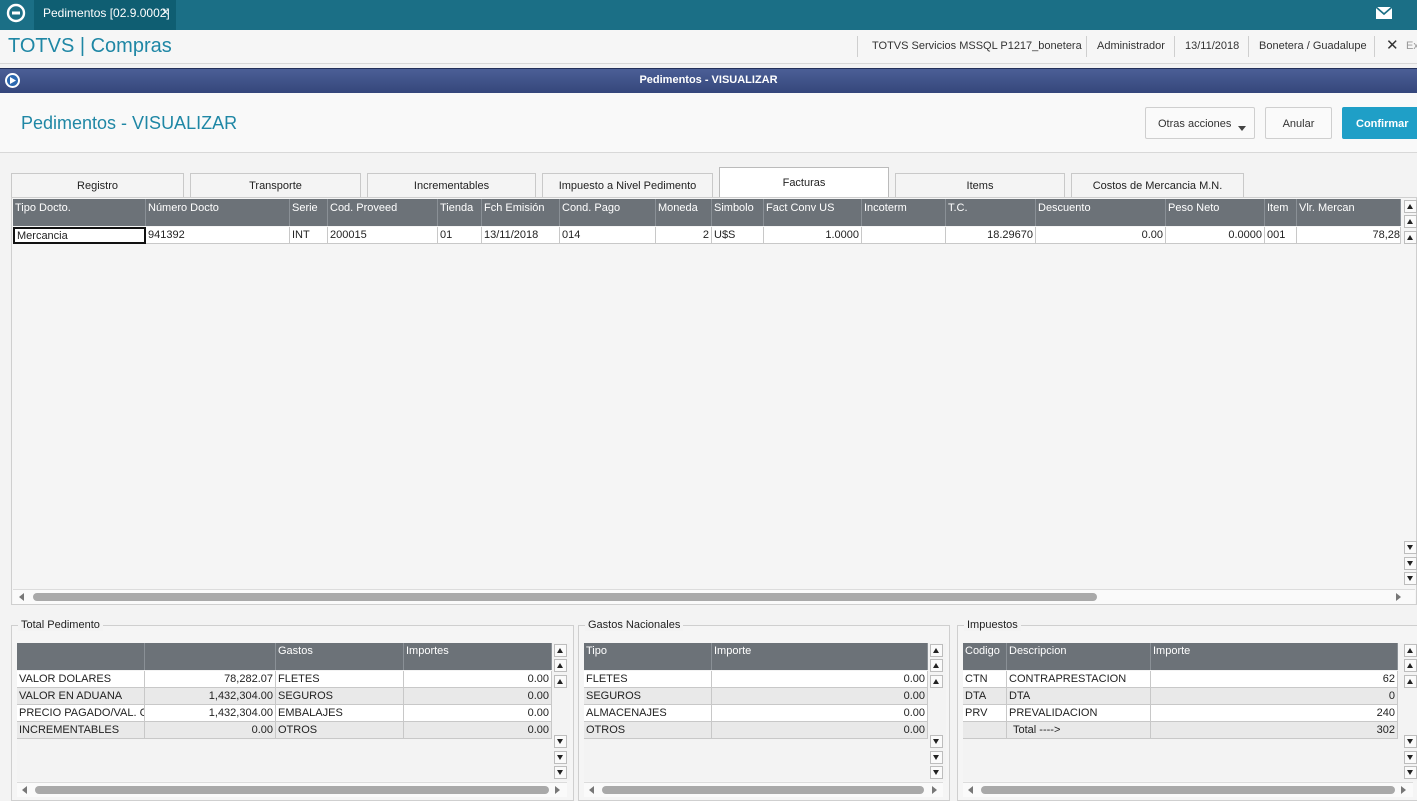 The image size is (1417, 801). What do you see at coordinates (1349, 235) in the screenshot?
I see `table-cell: 78,28` at bounding box center [1349, 235].